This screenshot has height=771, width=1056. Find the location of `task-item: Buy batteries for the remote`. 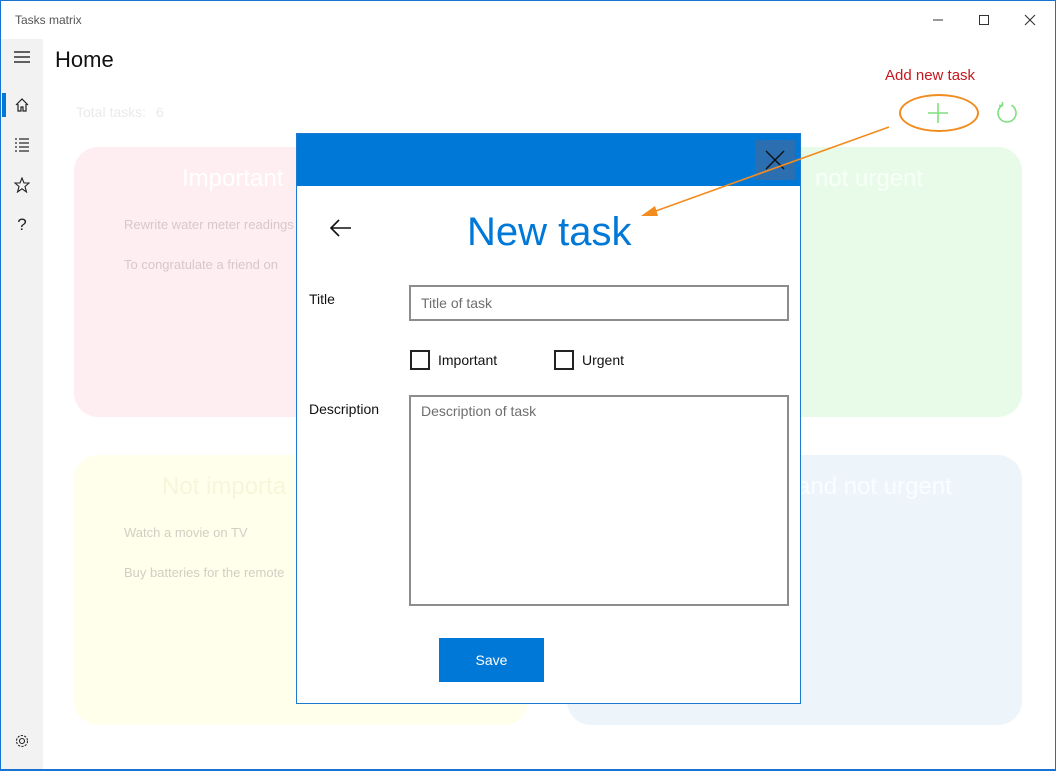

task-item: Buy batteries for the remote is located at coordinates (204, 572).